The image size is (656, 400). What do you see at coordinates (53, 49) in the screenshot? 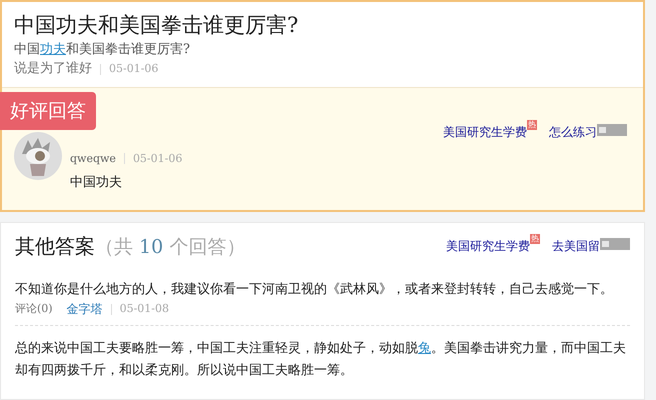
I see `text-link: 功夫` at bounding box center [53, 49].